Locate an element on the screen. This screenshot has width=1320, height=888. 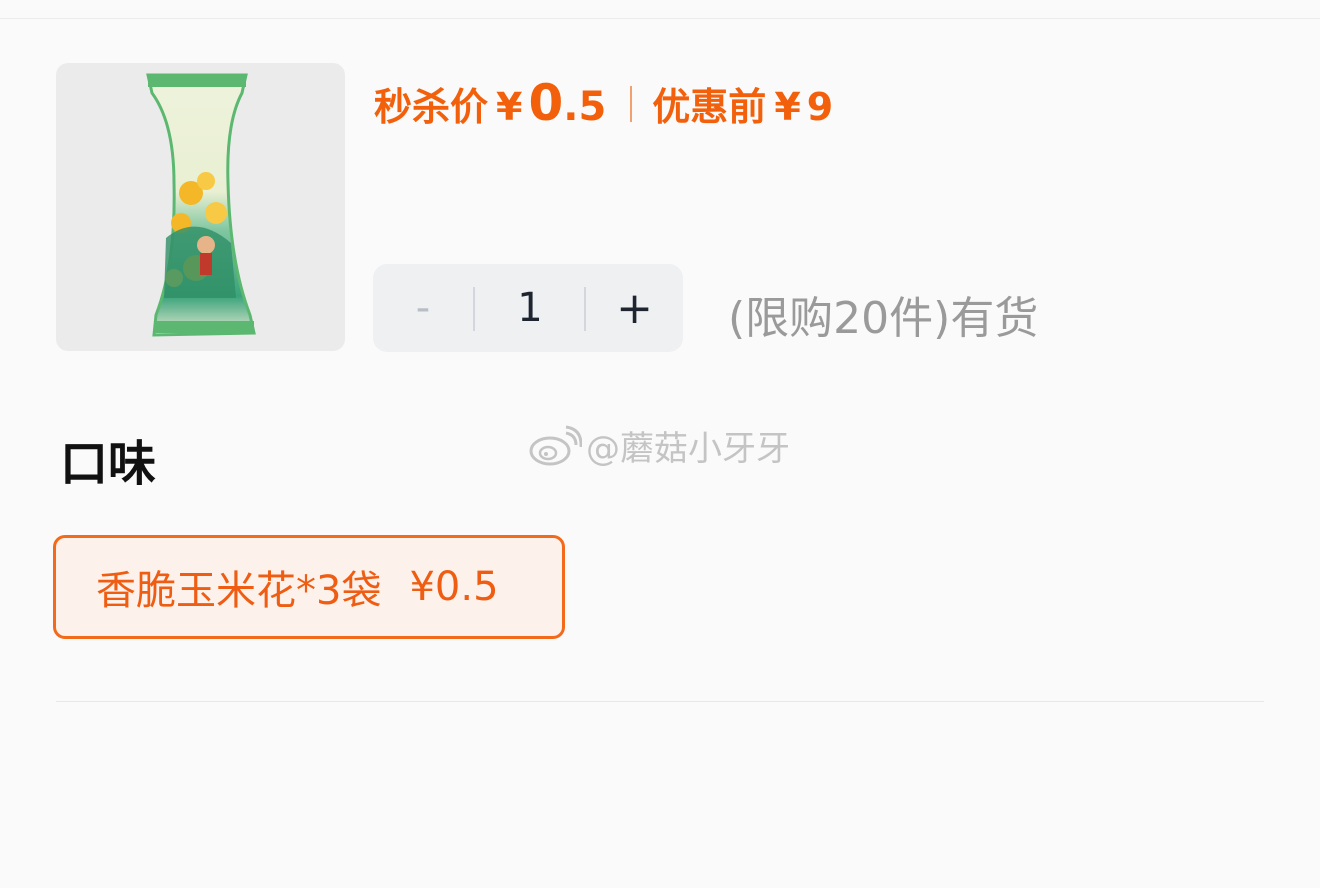
stock-status: (限购20件)有货 is located at coordinates (883, 318).